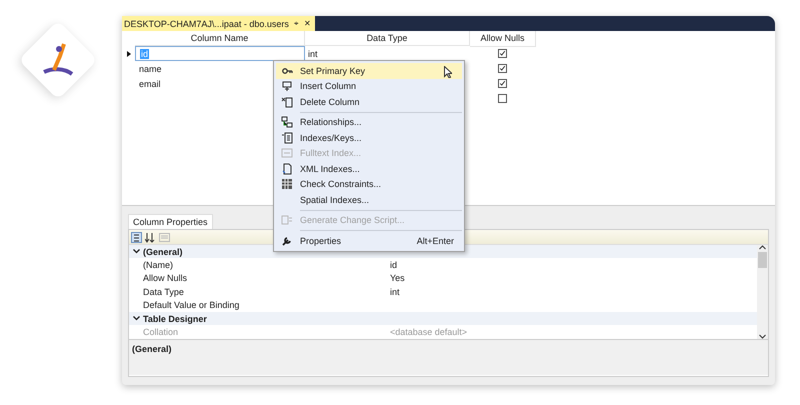 The image size is (800, 405). Describe the element at coordinates (145, 53) in the screenshot. I see `selected-text: id` at that location.